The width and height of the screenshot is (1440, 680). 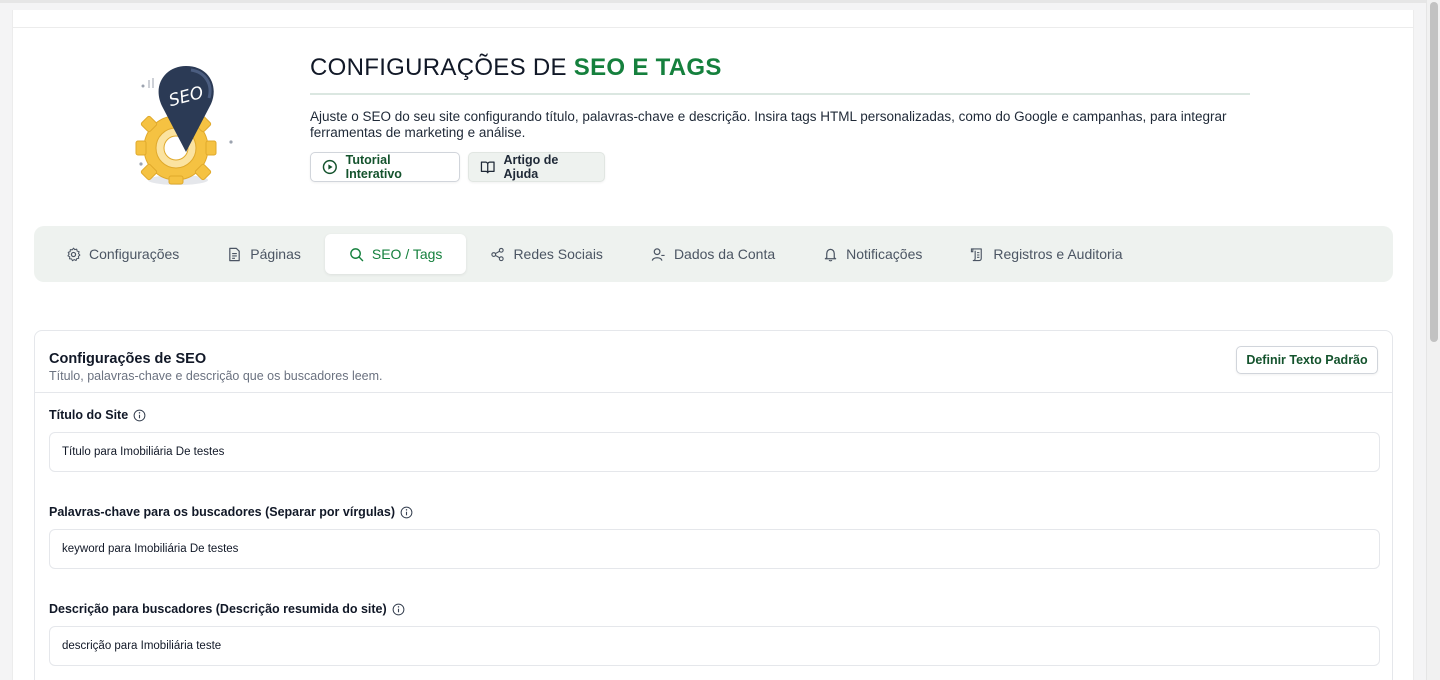 I want to click on keywords-input: keyword para Imobiliária De testes, so click(x=714, y=549).